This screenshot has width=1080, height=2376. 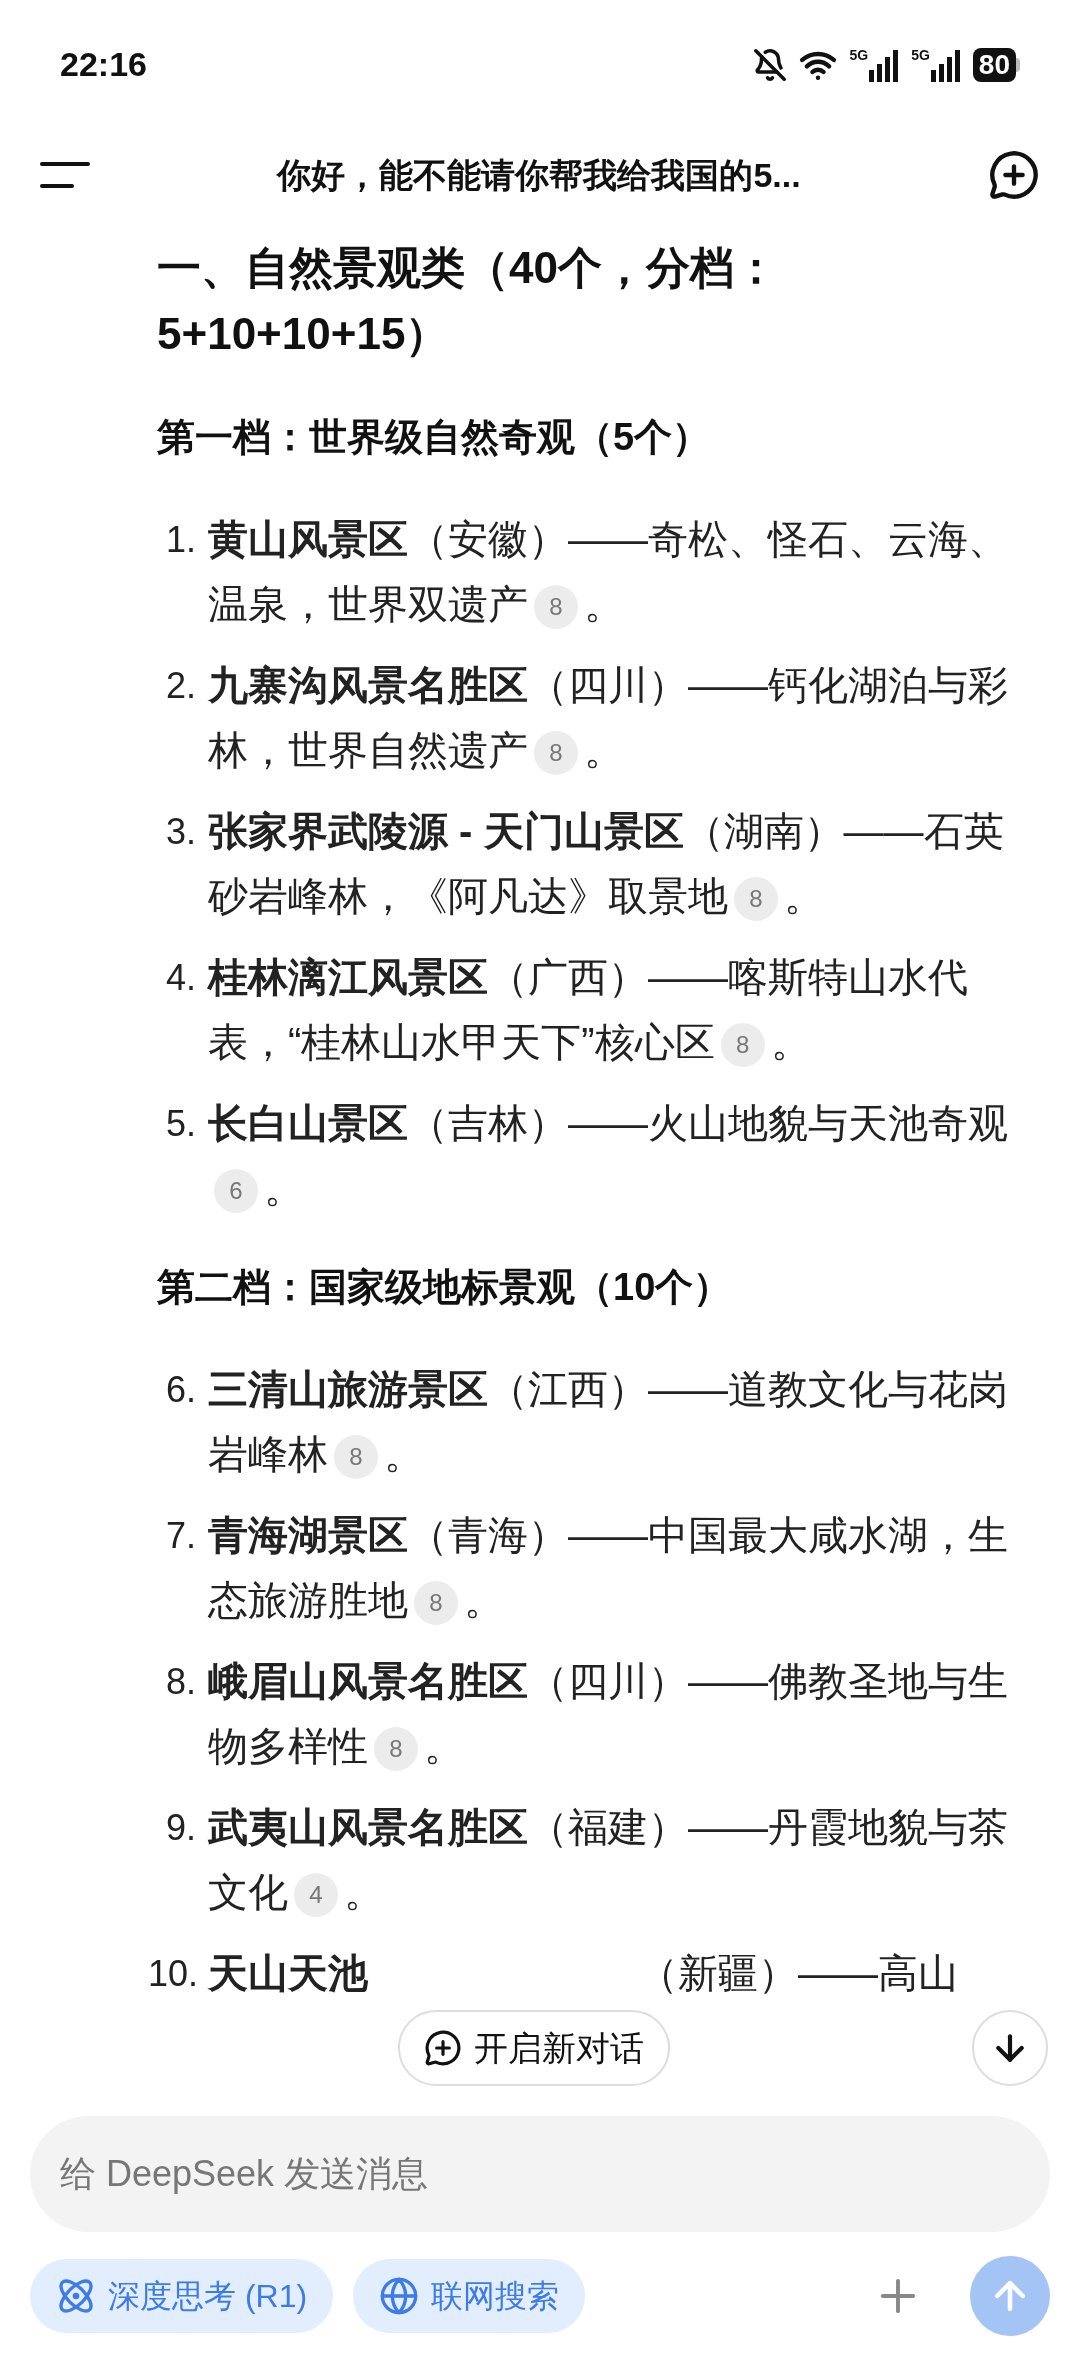 I want to click on section-heading: 一、自然景观类（40个，分档：5+10+10+15）, so click(x=468, y=301).